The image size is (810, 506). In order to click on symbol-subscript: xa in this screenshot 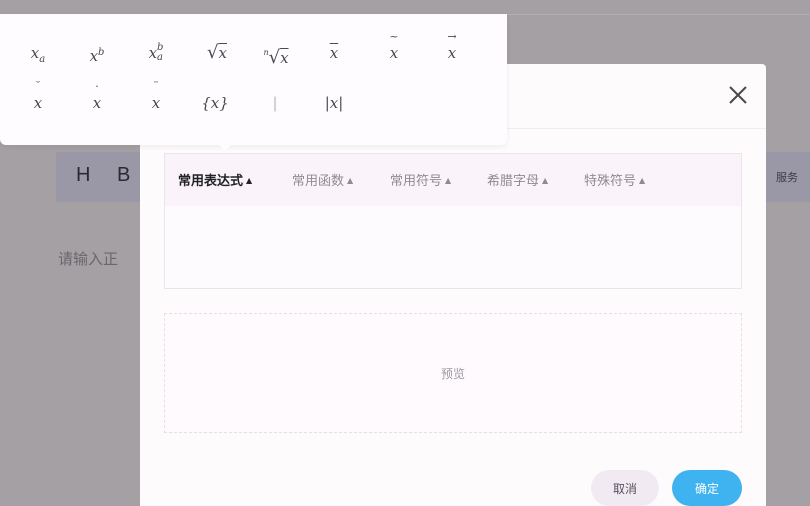, I will do `click(38, 53)`.